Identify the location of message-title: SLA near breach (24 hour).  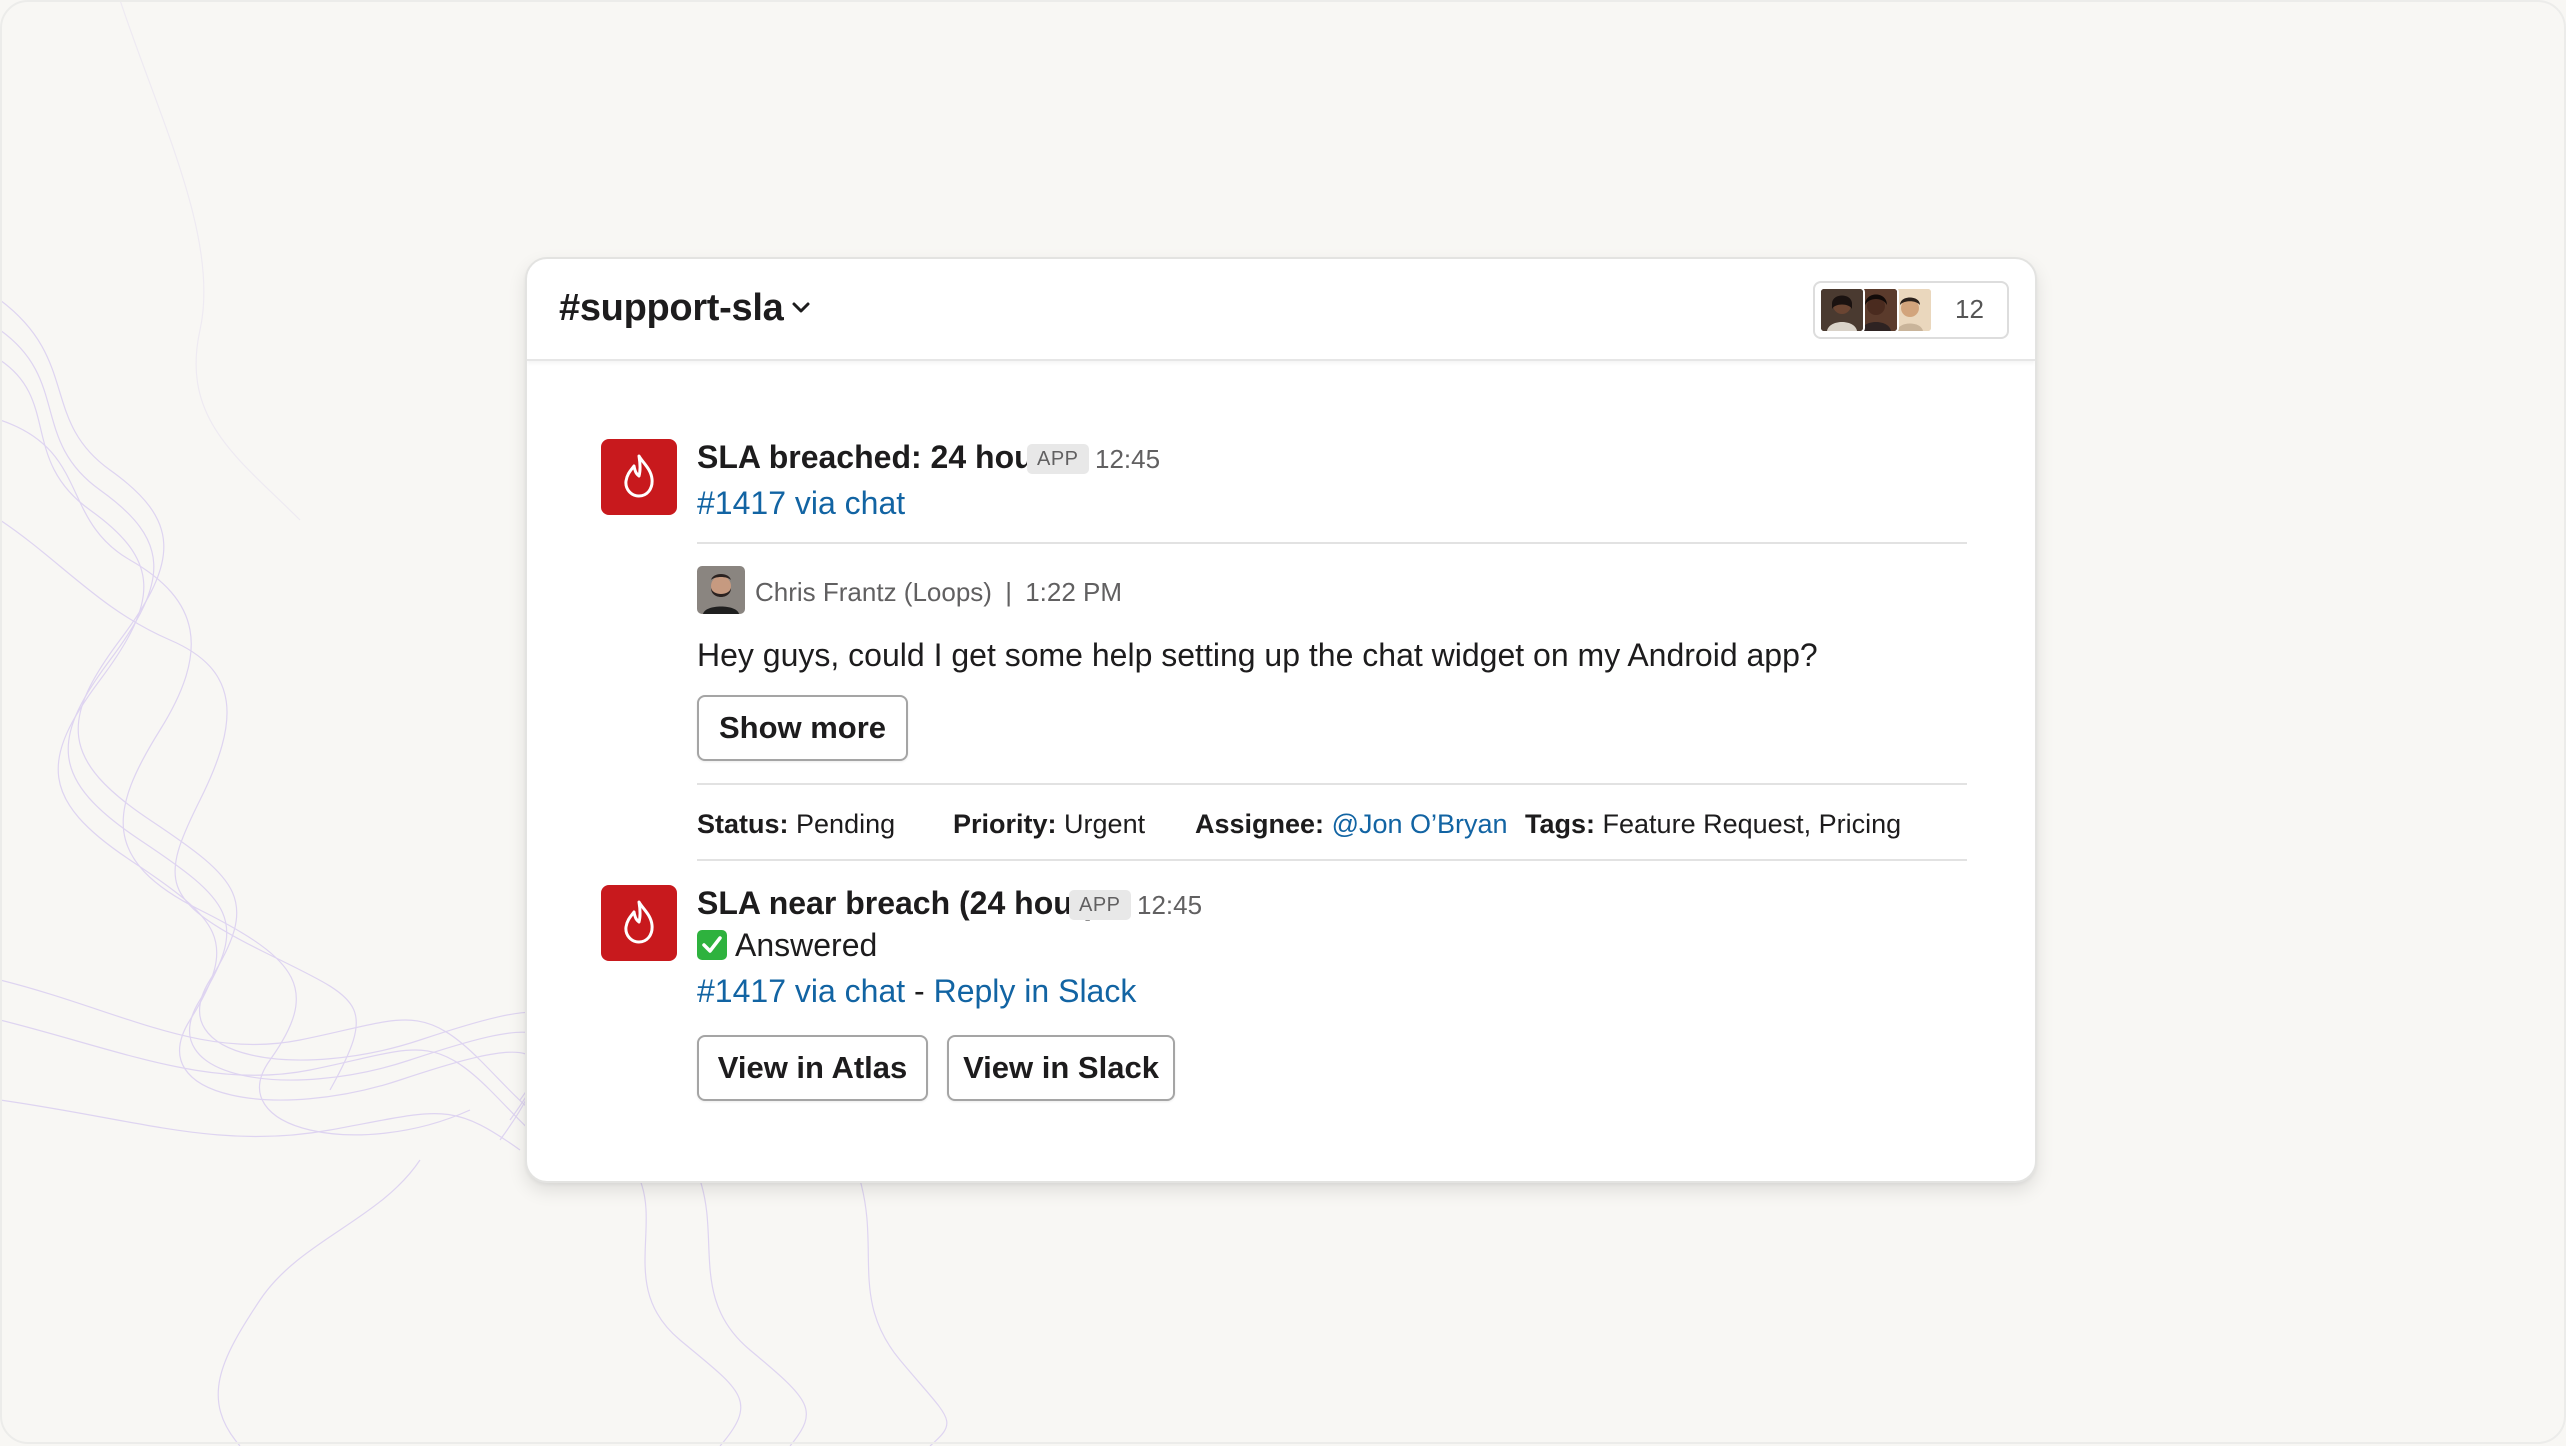
(896, 903).